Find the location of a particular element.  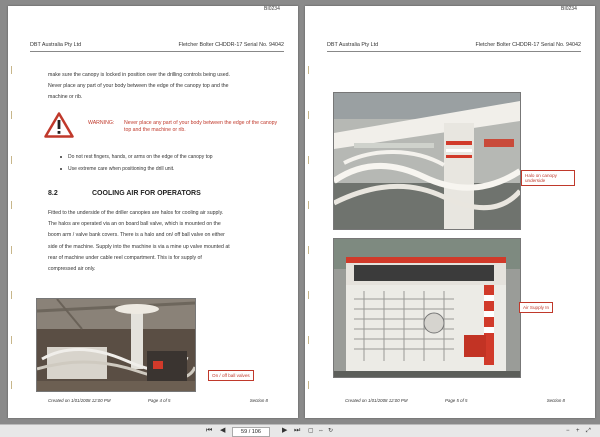

zoom-out-icon: − is located at coordinates (568, 431).